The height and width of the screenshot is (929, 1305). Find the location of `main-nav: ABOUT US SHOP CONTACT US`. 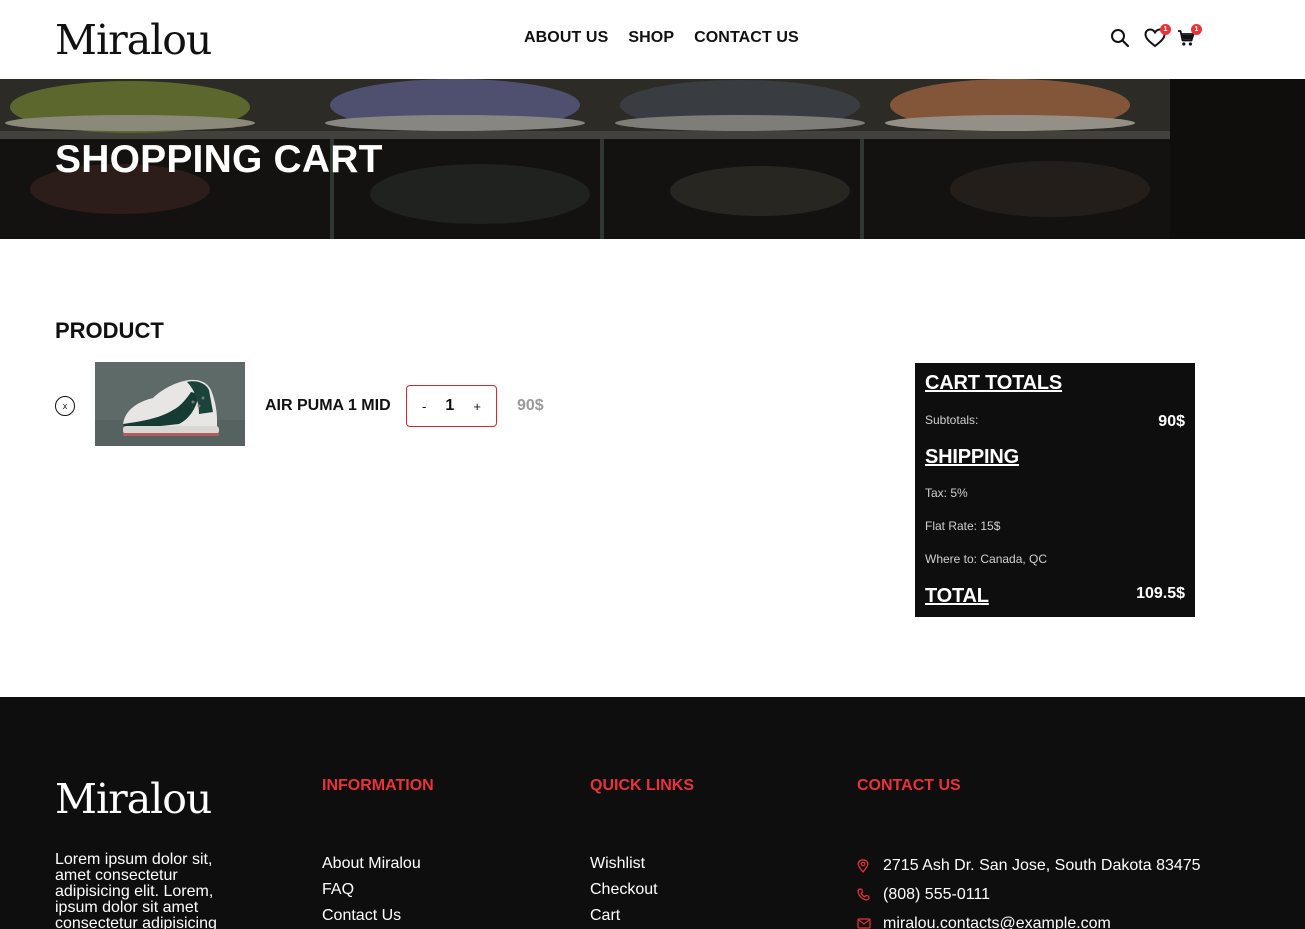

main-nav: ABOUT US SHOP CONTACT US is located at coordinates (661, 38).